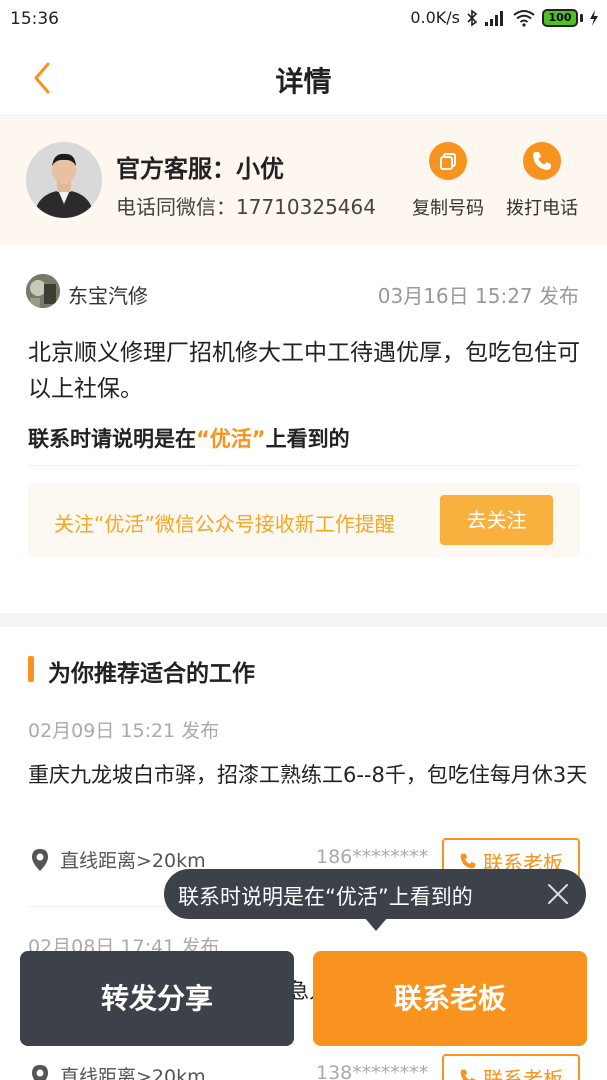 The width and height of the screenshot is (607, 1080). I want to click on close-icon, so click(558, 894).